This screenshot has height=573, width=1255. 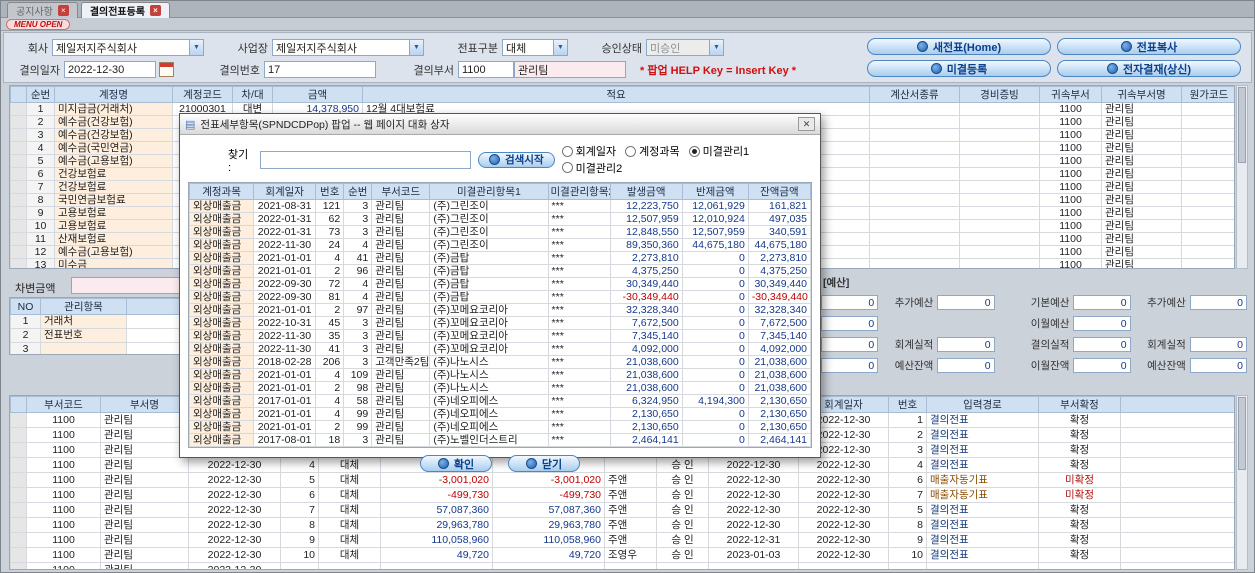 What do you see at coordinates (18, 404) in the screenshot?
I see `column-header` at bounding box center [18, 404].